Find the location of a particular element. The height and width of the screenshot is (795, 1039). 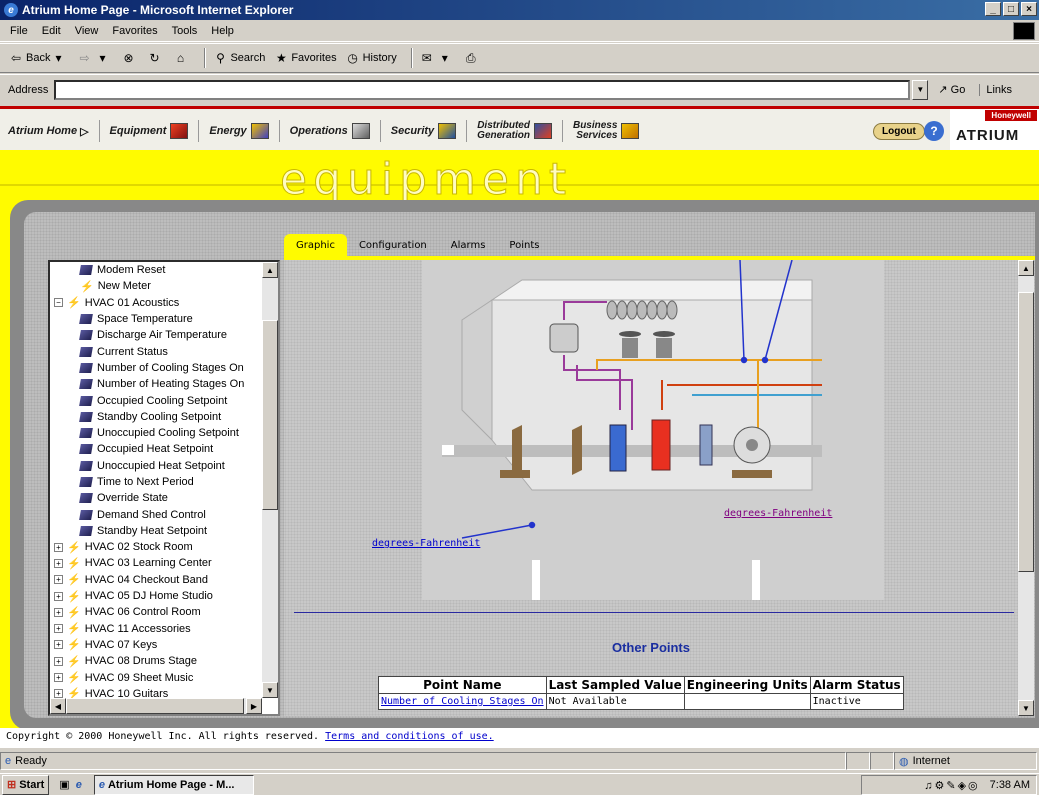

nav-business-services: Business Services is located at coordinates (605, 131).